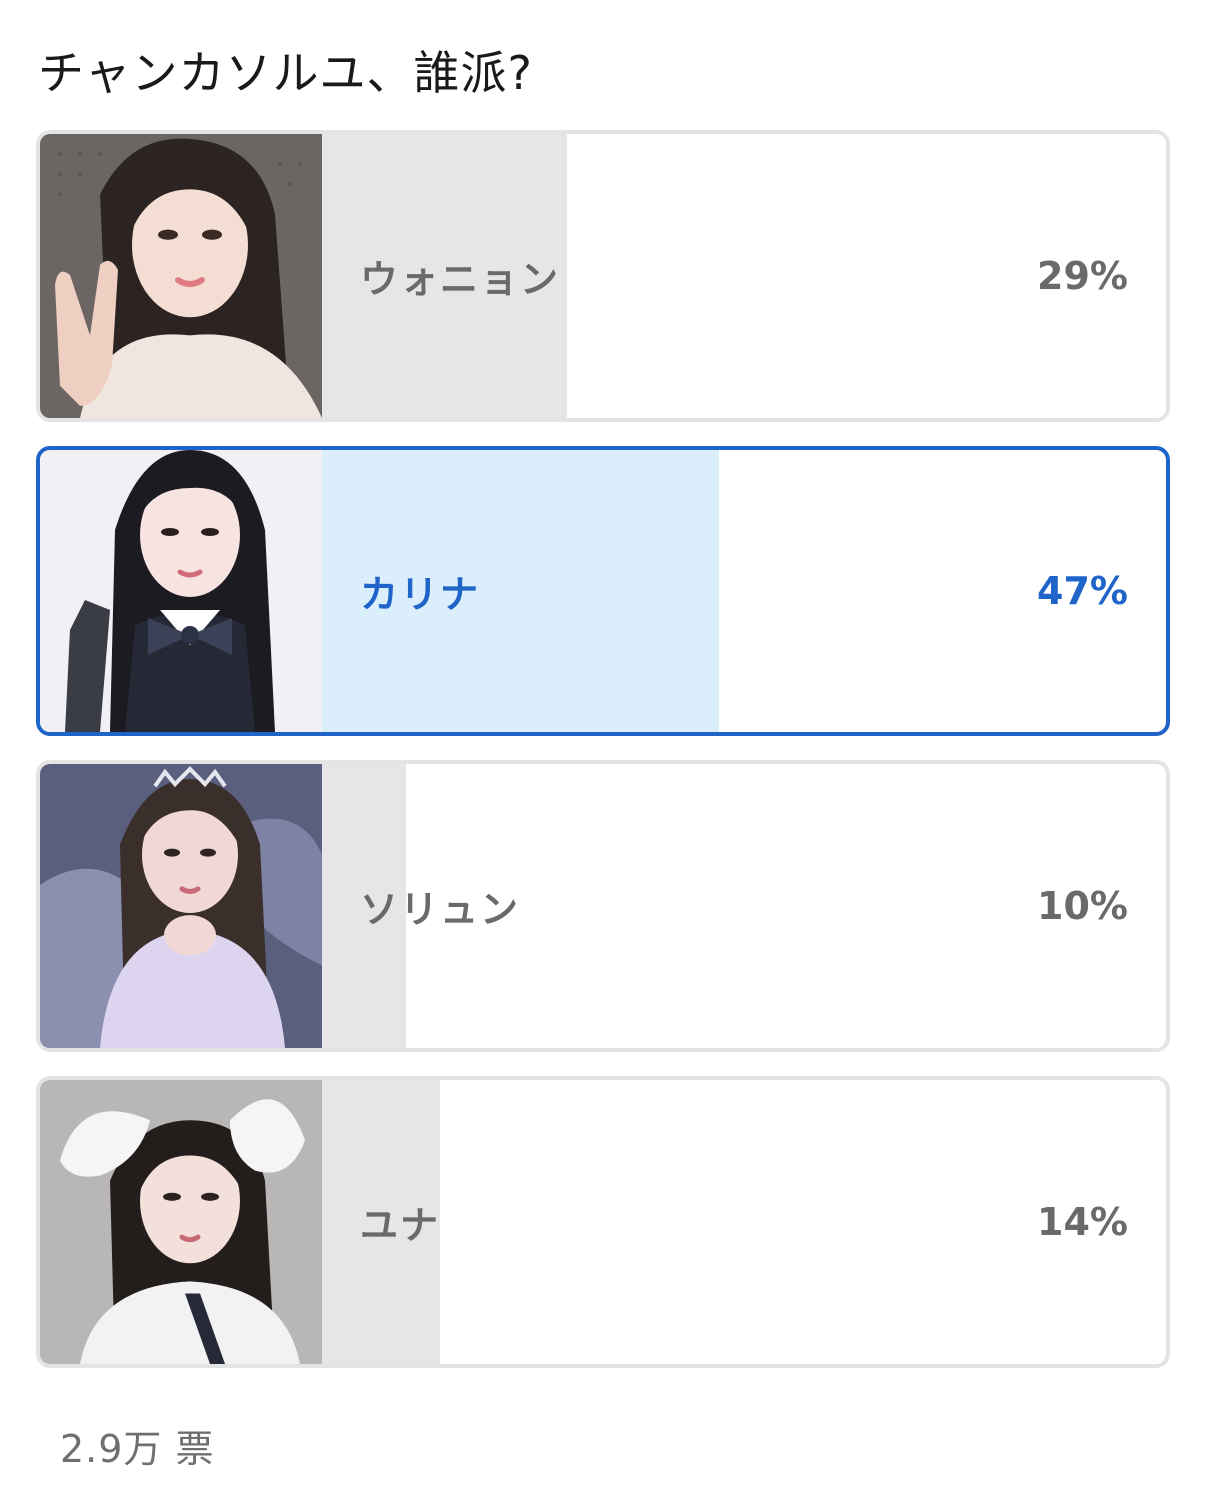 The height and width of the screenshot is (1496, 1206). I want to click on option-percent: 10%, so click(1082, 906).